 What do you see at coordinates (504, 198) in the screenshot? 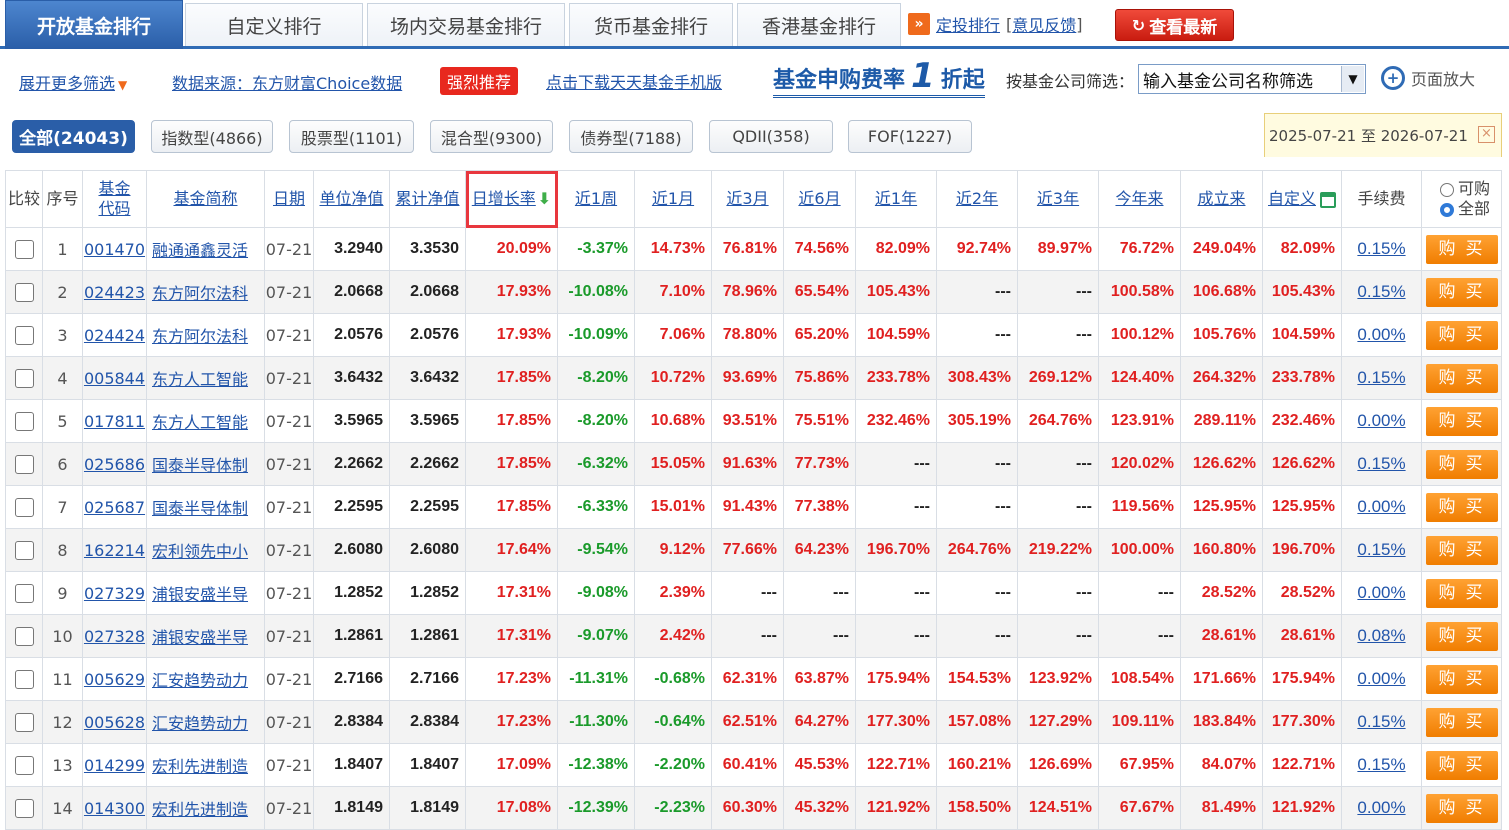
I see `sort-daily-growth-link: 日增长率` at bounding box center [504, 198].